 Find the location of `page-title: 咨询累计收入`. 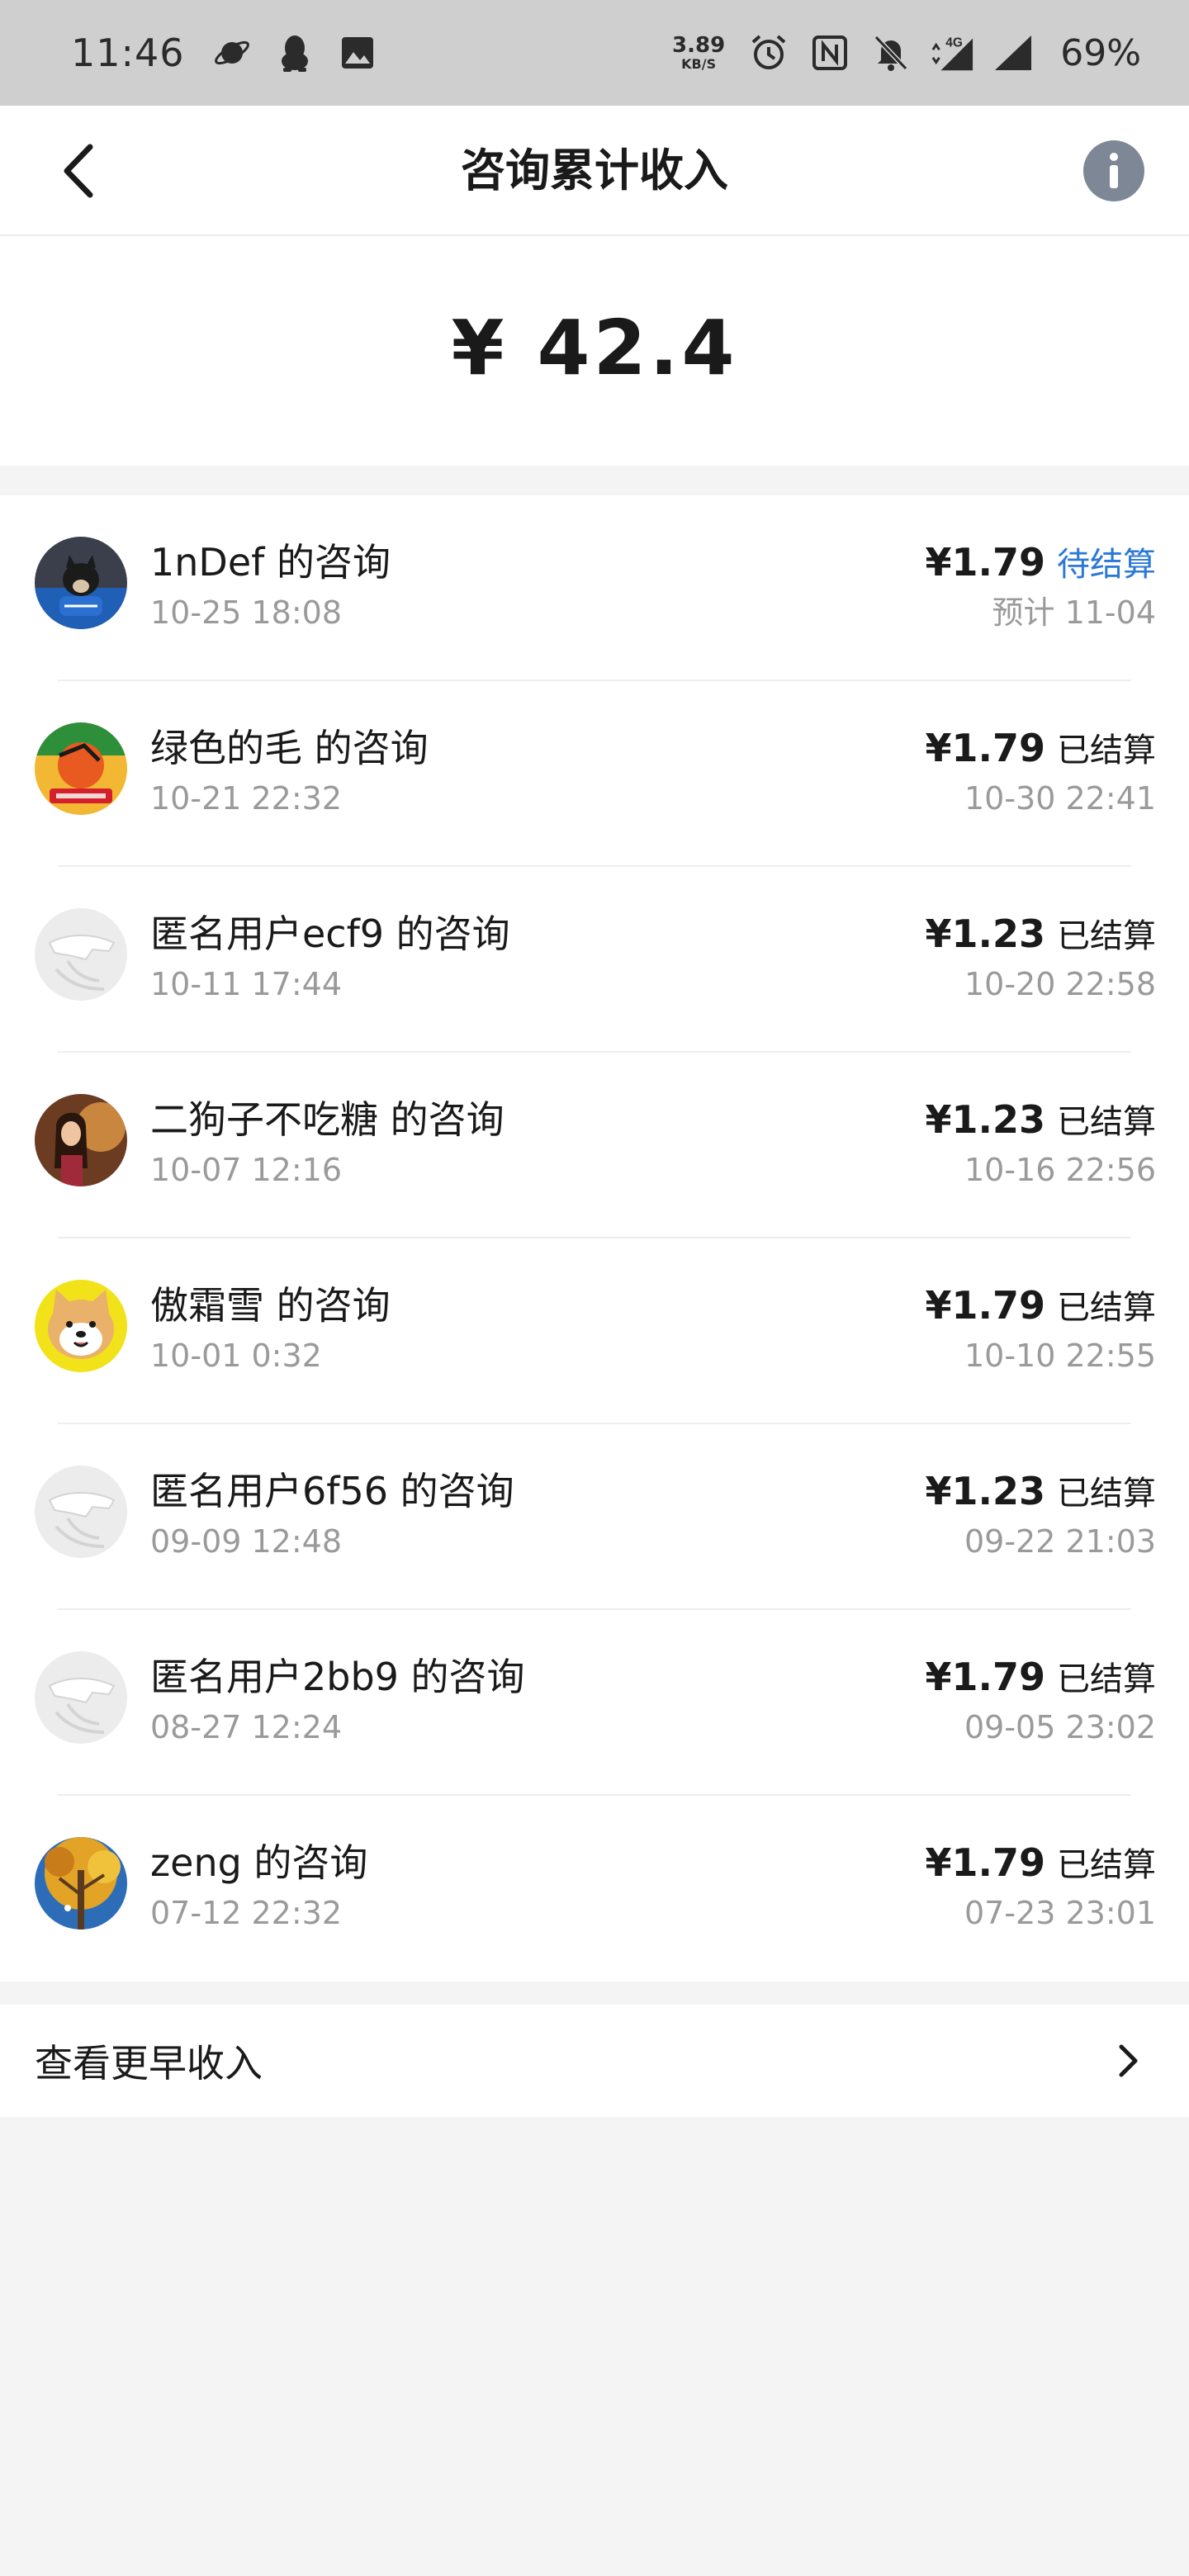

page-title: 咨询累计收入 is located at coordinates (594, 170).